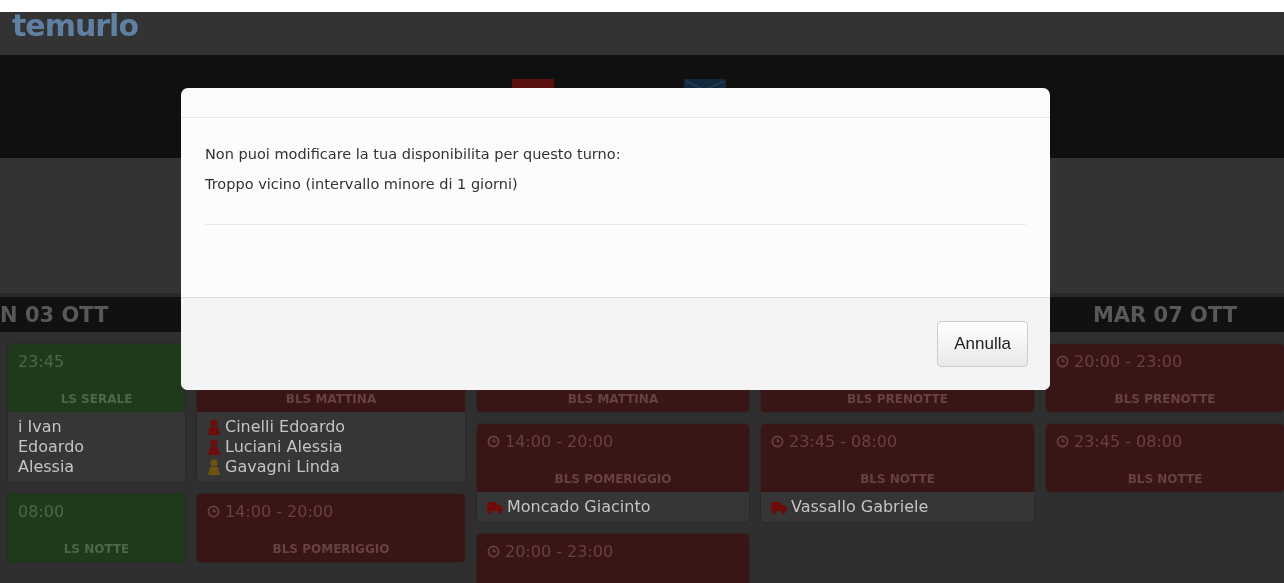 Image resolution: width=1284 pixels, height=583 pixels. I want to click on person-name: Gavagni Linda, so click(282, 466).